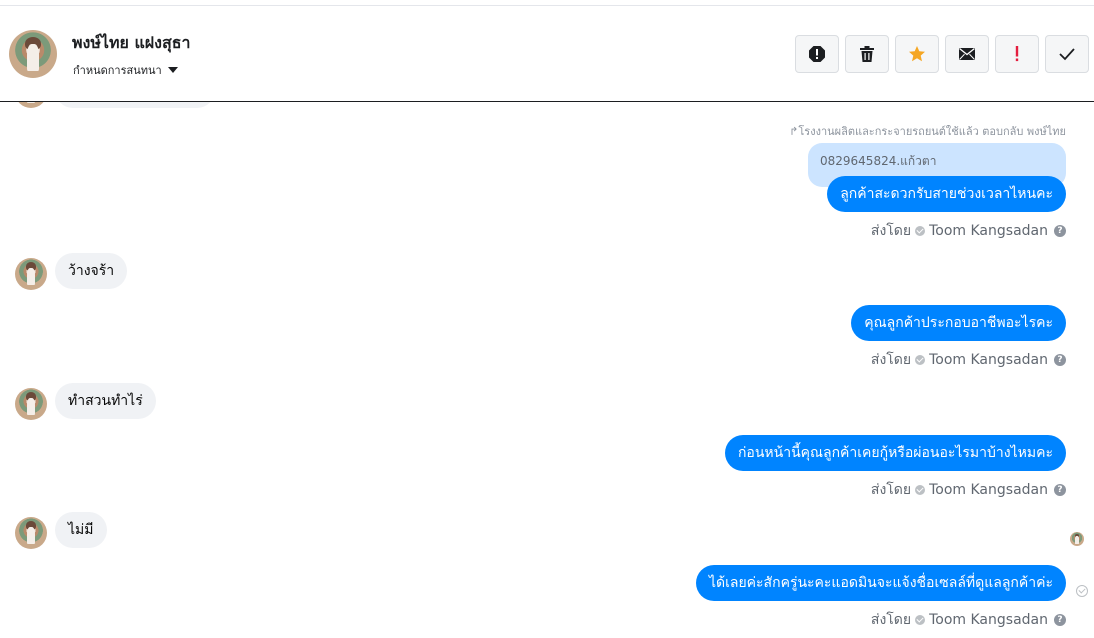 Image resolution: width=1094 pixels, height=638 pixels. Describe the element at coordinates (117, 70) in the screenshot. I see `conversation-options-label: กำหนดการสนทนา` at that location.